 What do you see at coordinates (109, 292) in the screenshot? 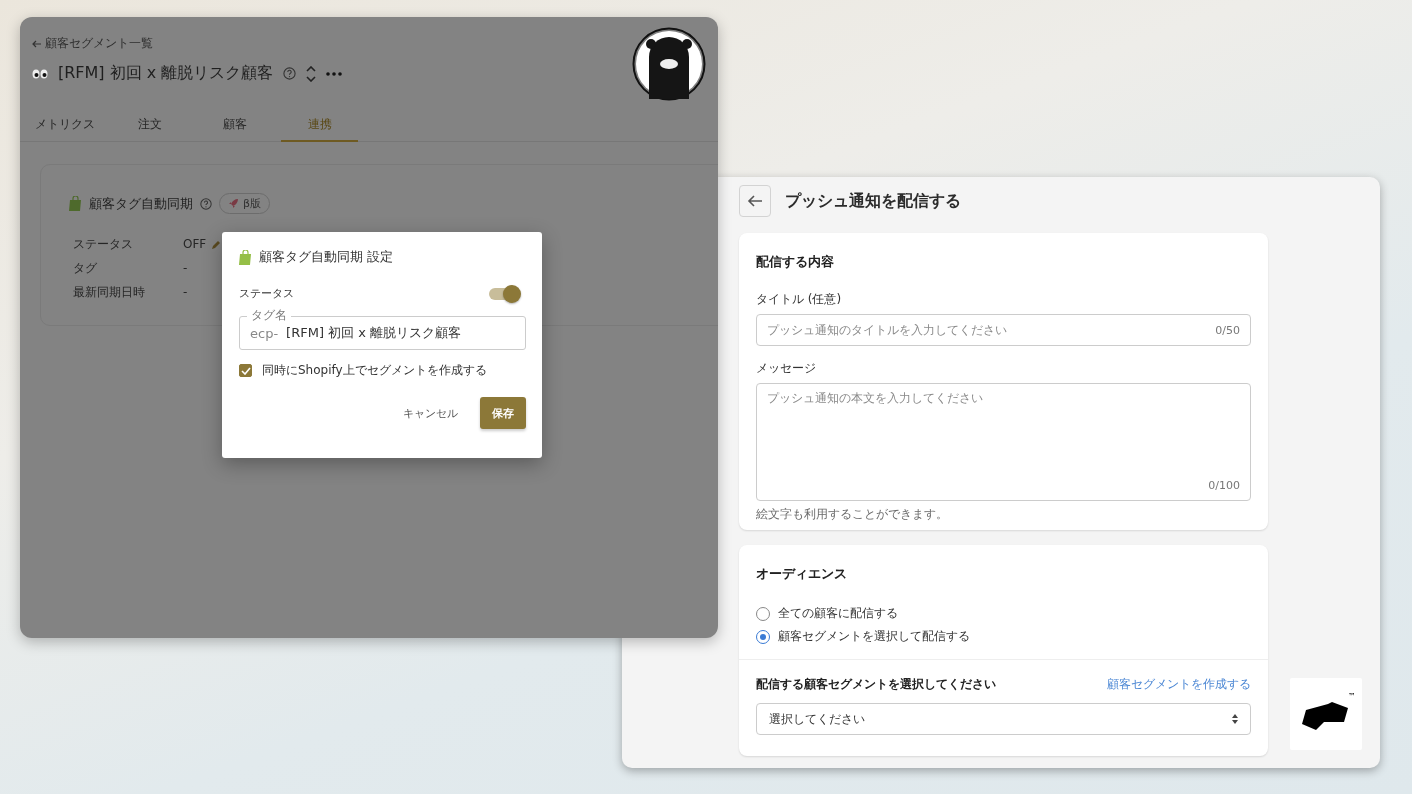
I see `row-label: 最新同期日時` at bounding box center [109, 292].